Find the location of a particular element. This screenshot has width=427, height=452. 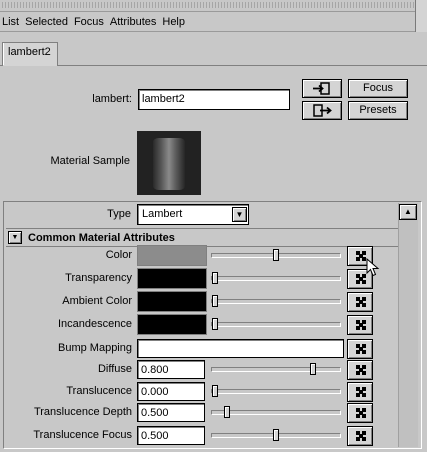

attribute-label: Bump Mapping is located at coordinates (95, 348).